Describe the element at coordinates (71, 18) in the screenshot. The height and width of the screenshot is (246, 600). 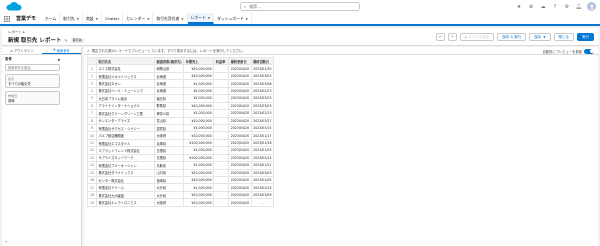
I see `nav-item-accounts: 取引先 ▼` at that location.